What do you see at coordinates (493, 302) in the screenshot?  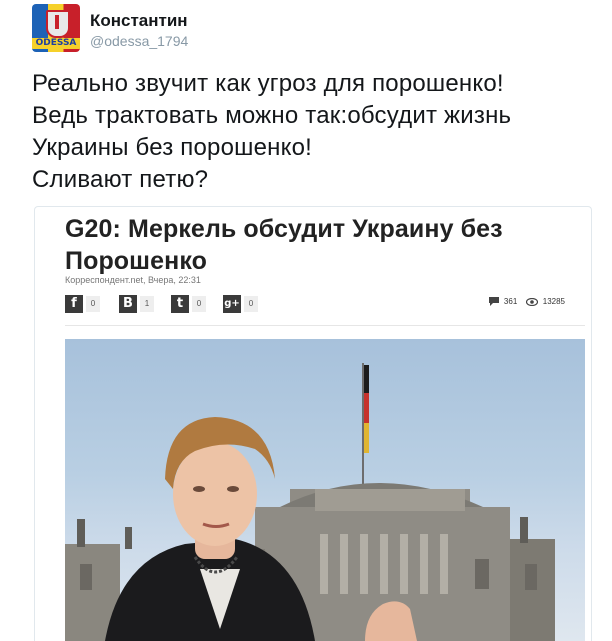 I see `comment-icon` at bounding box center [493, 302].